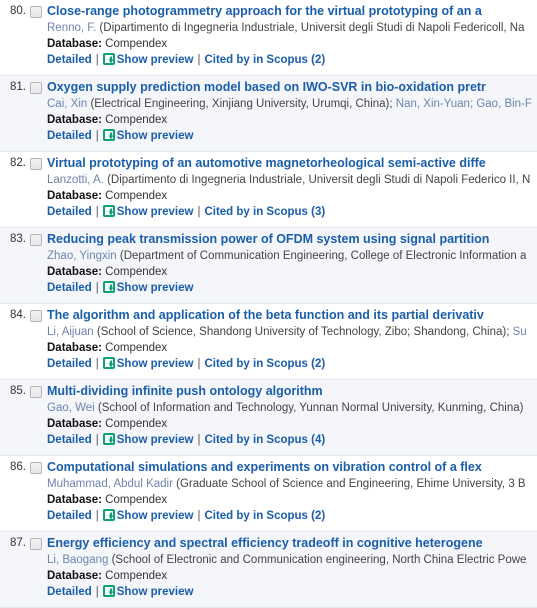 The image size is (537, 608). Describe the element at coordinates (75, 180) in the screenshot. I see `author-link: Lanzotti, A.` at that location.